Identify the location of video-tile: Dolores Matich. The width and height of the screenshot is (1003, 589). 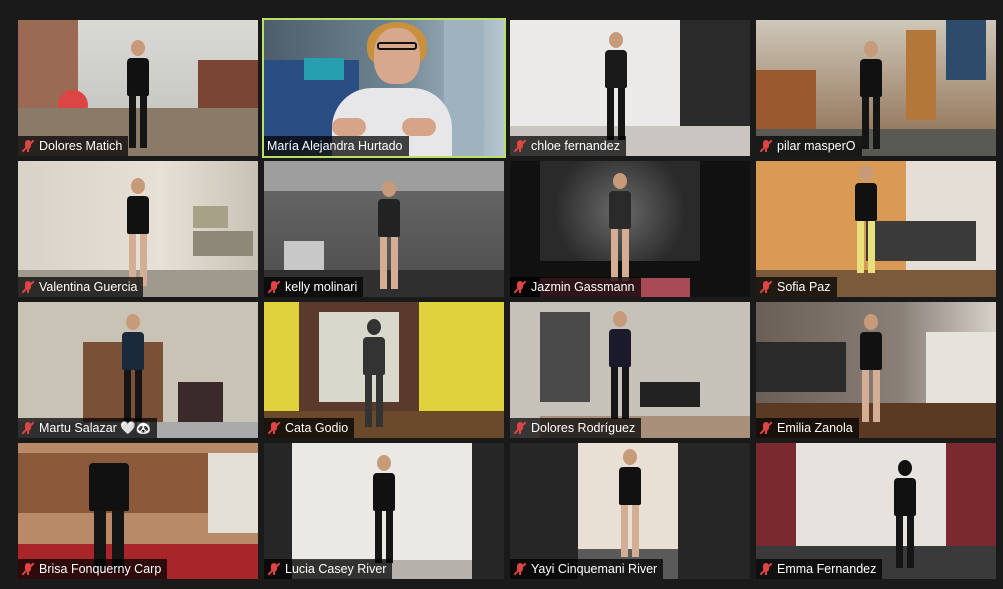
(138, 88).